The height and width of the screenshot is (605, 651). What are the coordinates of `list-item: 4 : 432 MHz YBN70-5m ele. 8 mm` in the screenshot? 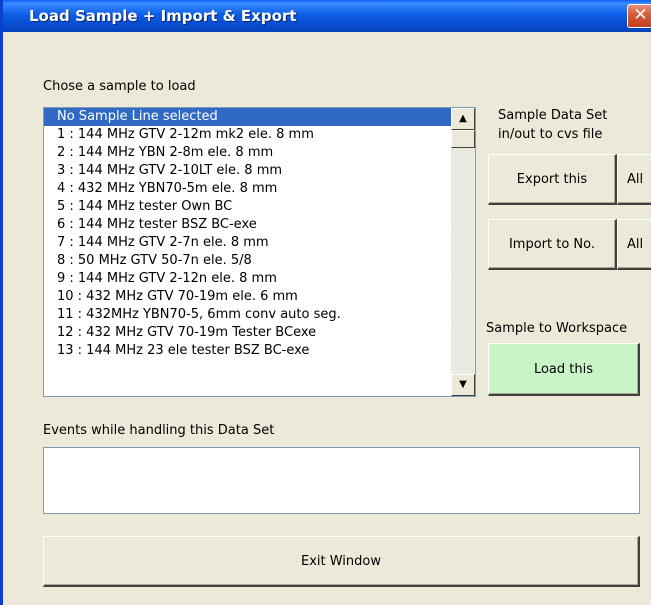 It's located at (247, 189).